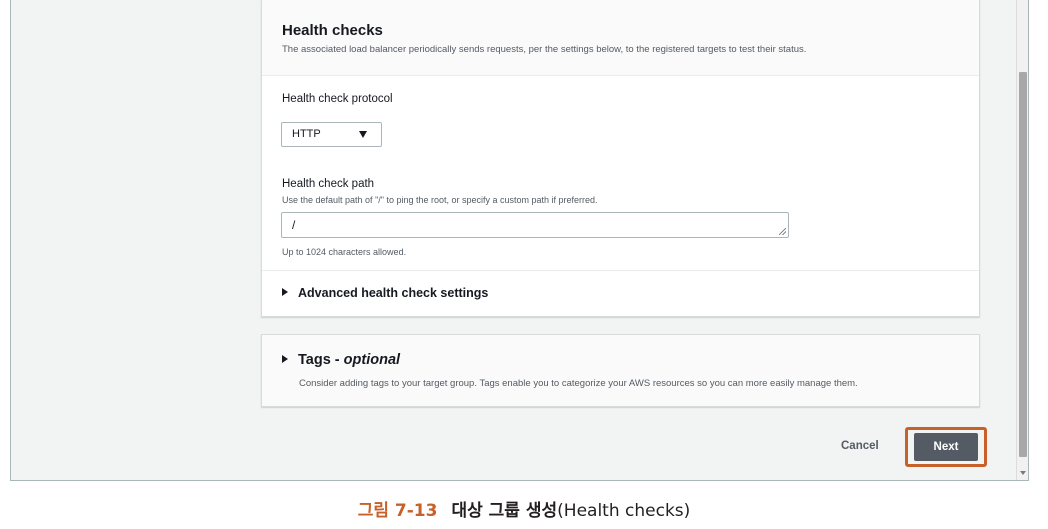  I want to click on path-value: /, so click(294, 225).